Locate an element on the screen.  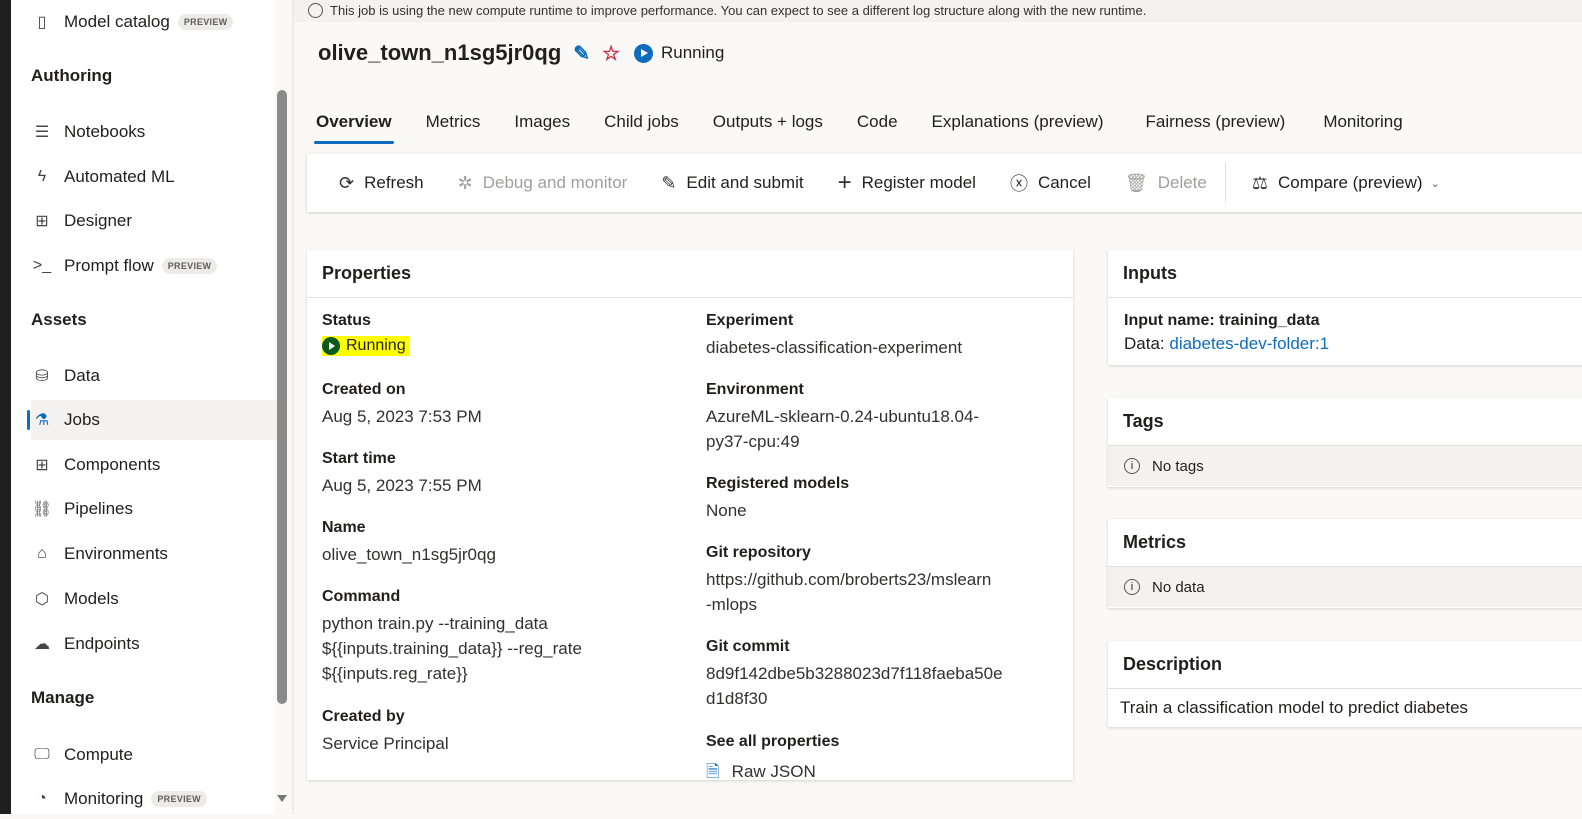
commit-link: 8d9f142dbe5b3288023d7f118faeba50e is located at coordinates (854, 673).